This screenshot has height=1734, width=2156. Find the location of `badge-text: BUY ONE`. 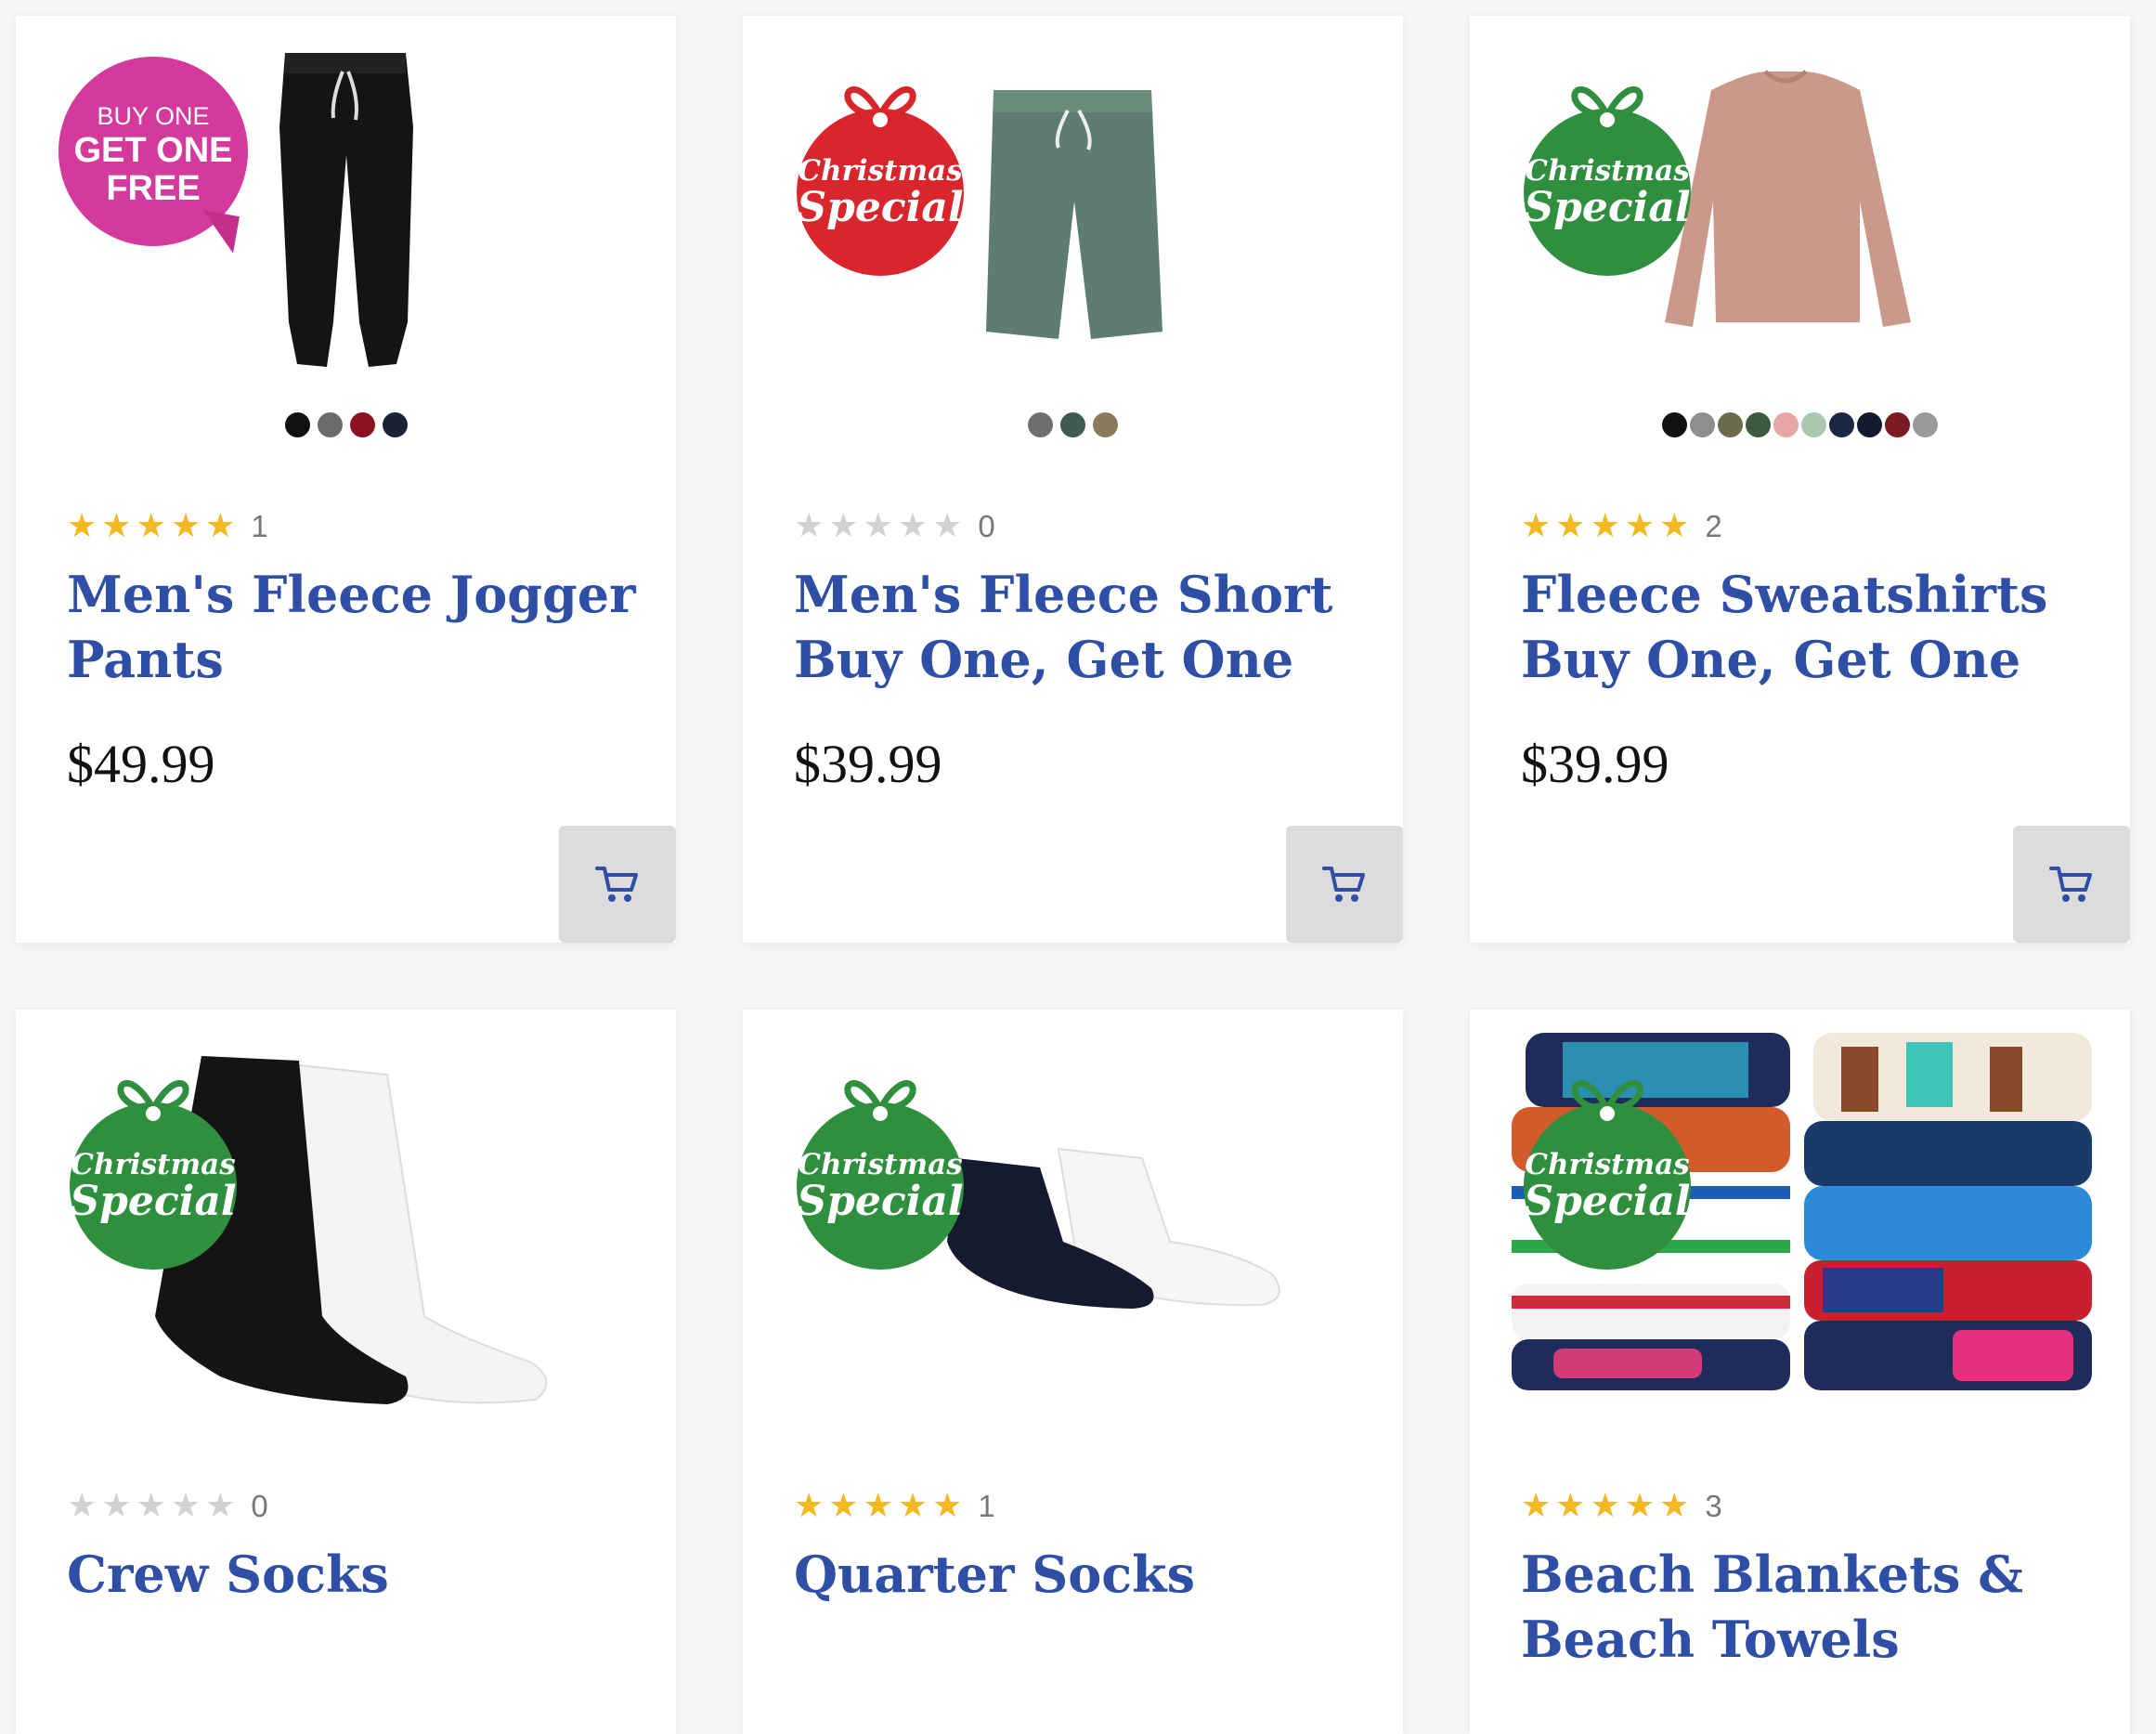

badge-text: BUY ONE is located at coordinates (153, 116).